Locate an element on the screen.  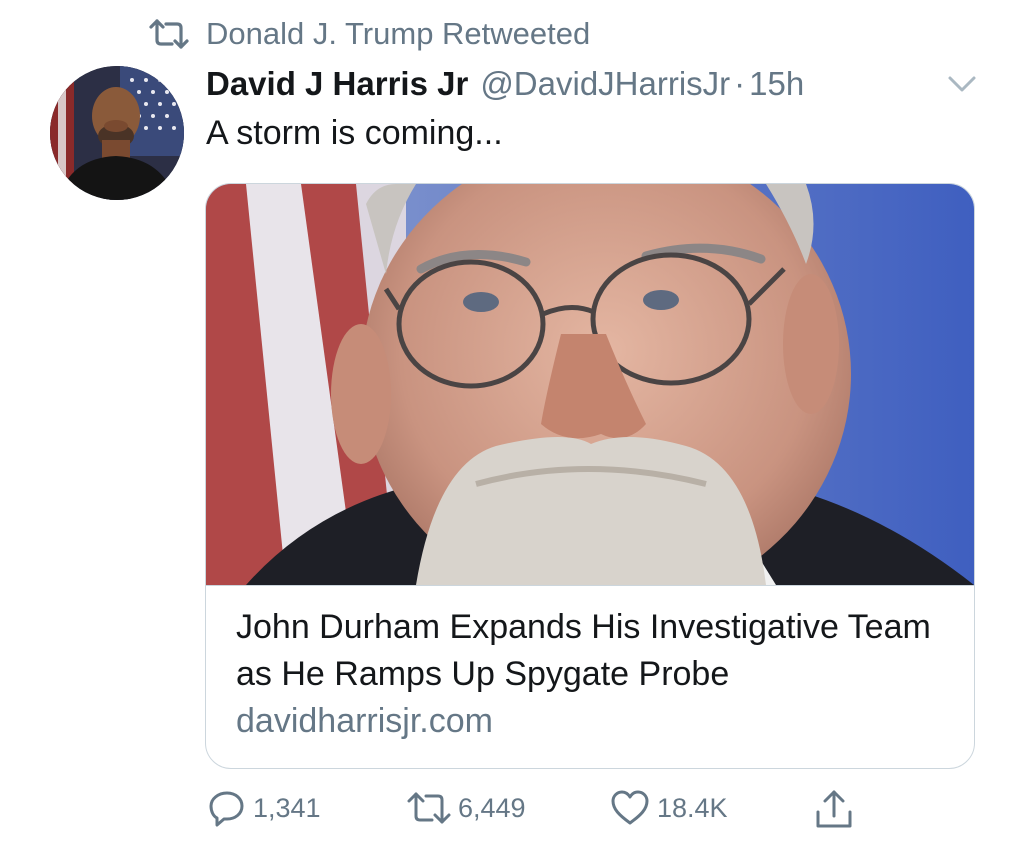
reply-icon is located at coordinates (230, 808).